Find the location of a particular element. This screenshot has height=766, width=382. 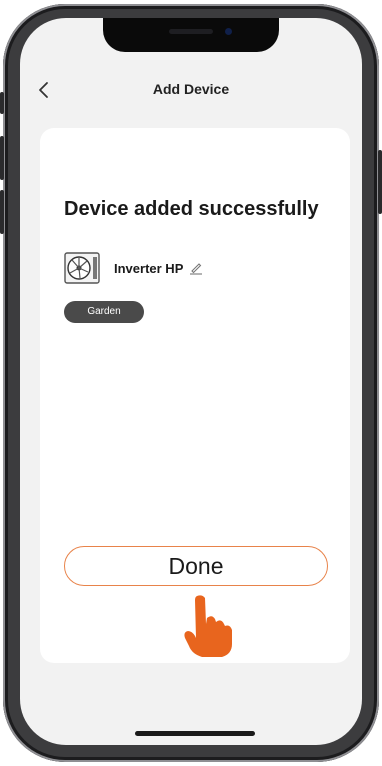

volume-up-button is located at coordinates (2, 158).